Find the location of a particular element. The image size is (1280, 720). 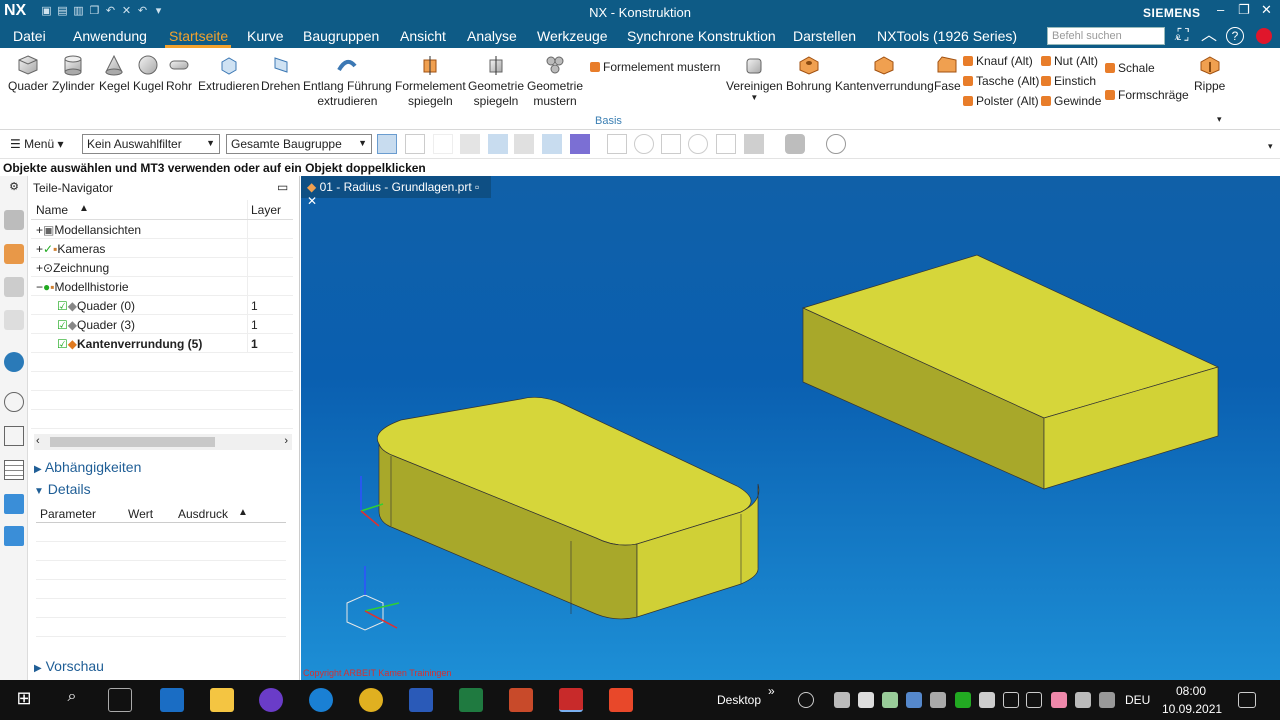

table-row: +▣Modellansichten is located at coordinates (162, 229).